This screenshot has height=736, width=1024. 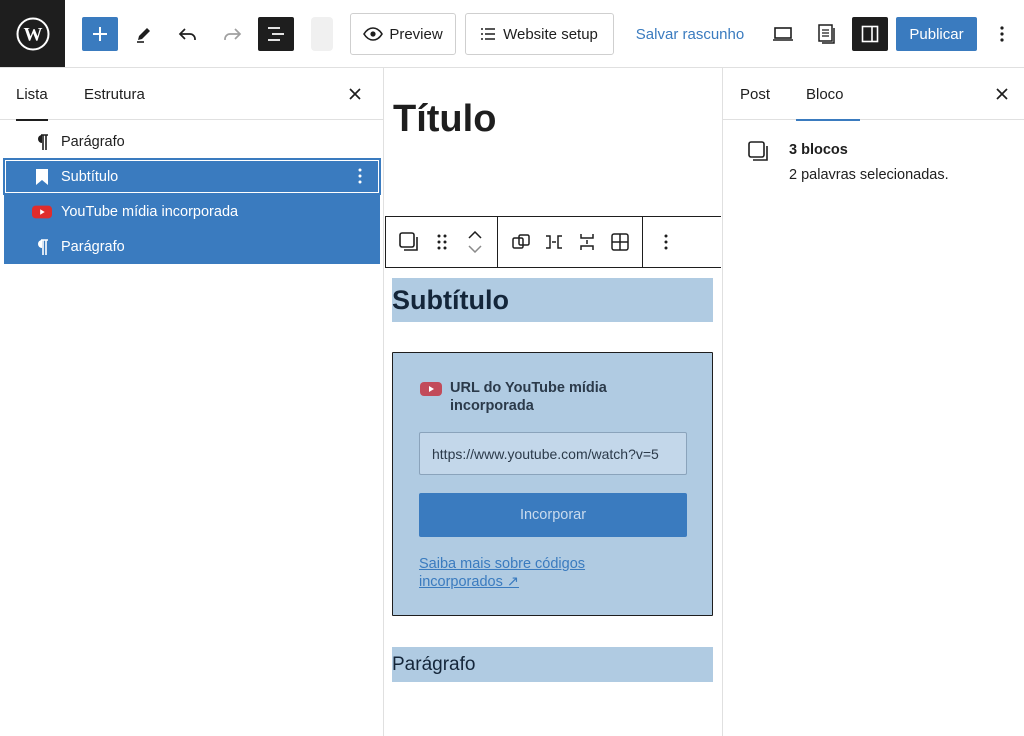 I want to click on block-count: 3 blocos, so click(x=818, y=150).